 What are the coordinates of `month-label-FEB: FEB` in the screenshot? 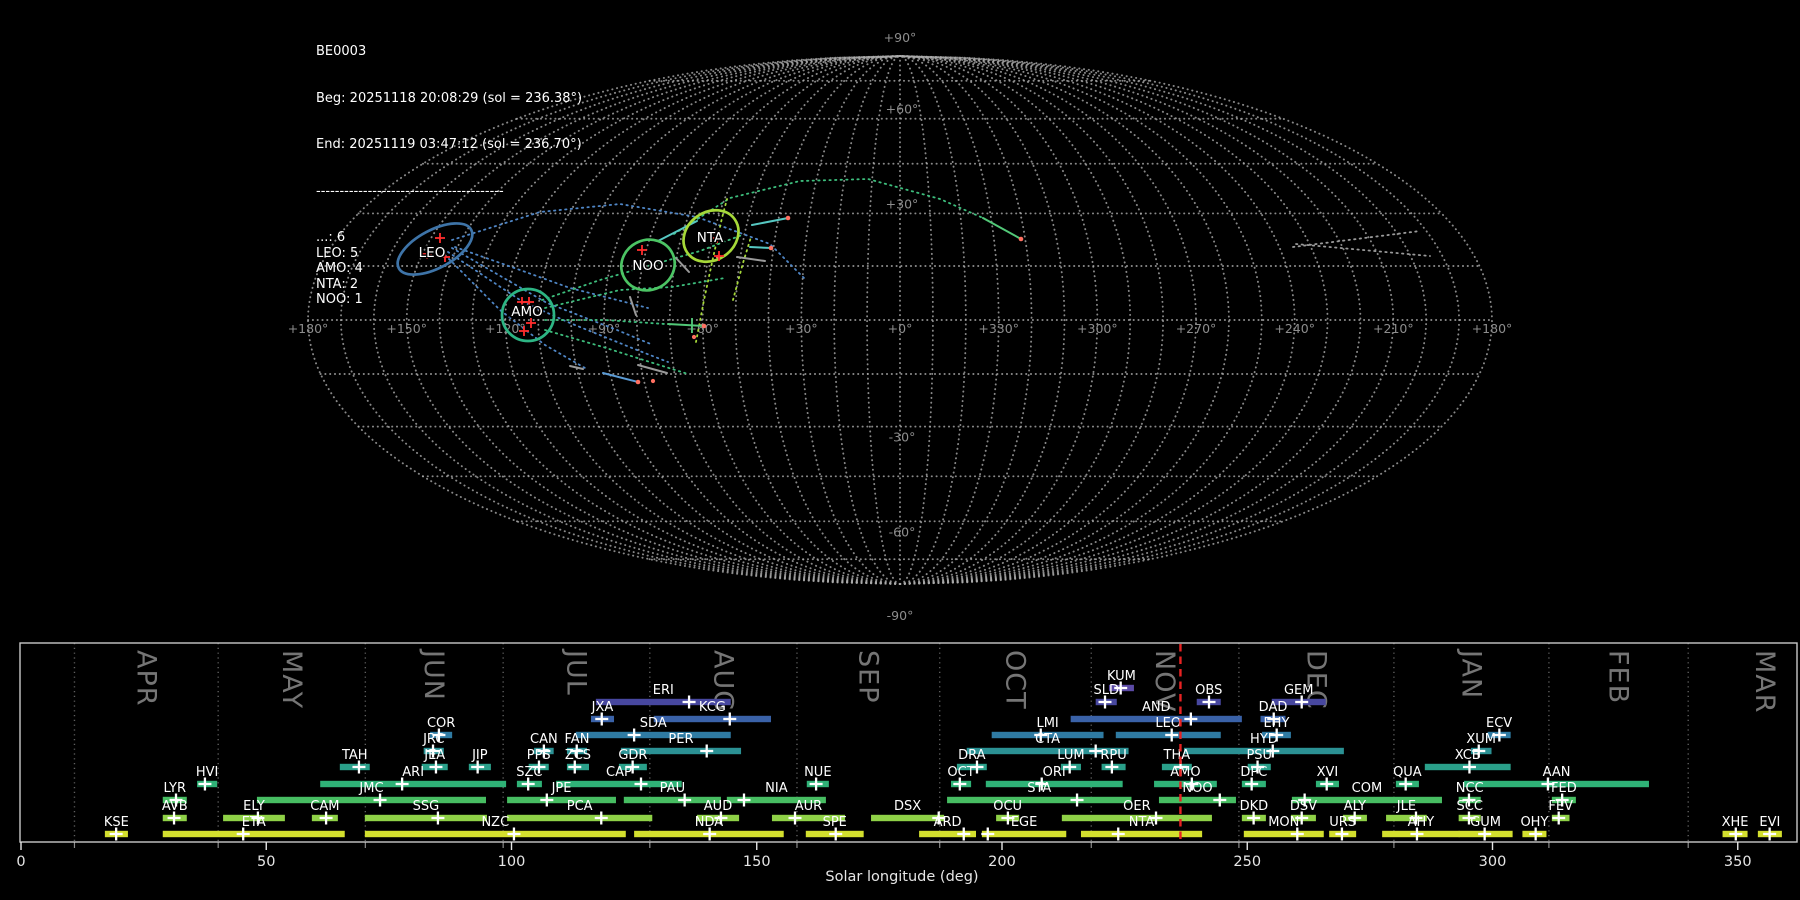 It's located at (1618, 677).